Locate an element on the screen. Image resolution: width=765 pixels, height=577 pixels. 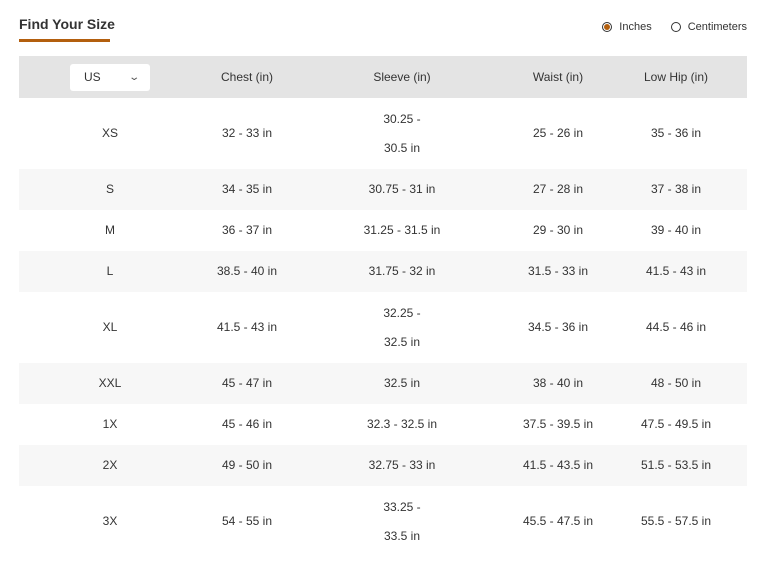
chest-cell: 32 - 33 in is located at coordinates (247, 133).